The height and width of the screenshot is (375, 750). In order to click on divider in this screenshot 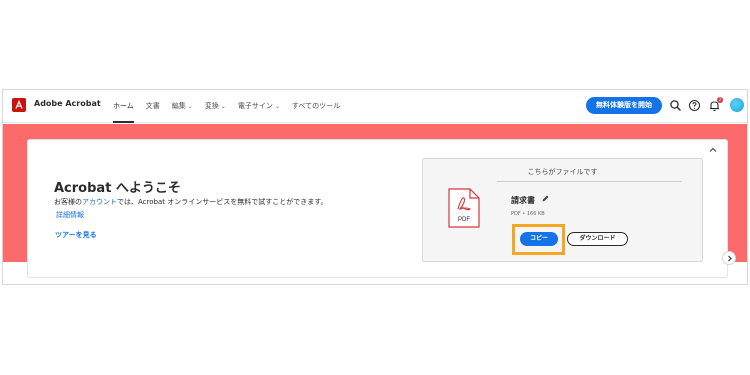, I will do `click(589, 181)`.